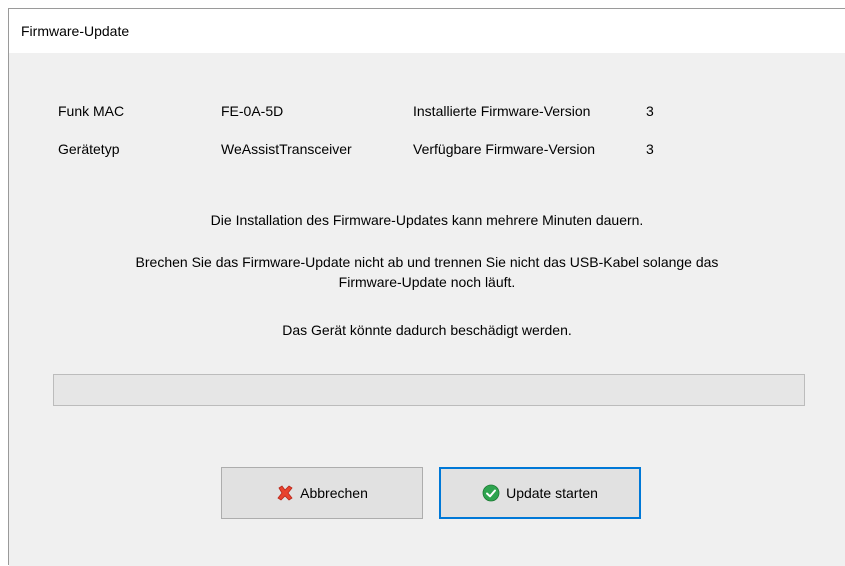  I want to click on available-version-value: 3, so click(650, 149).